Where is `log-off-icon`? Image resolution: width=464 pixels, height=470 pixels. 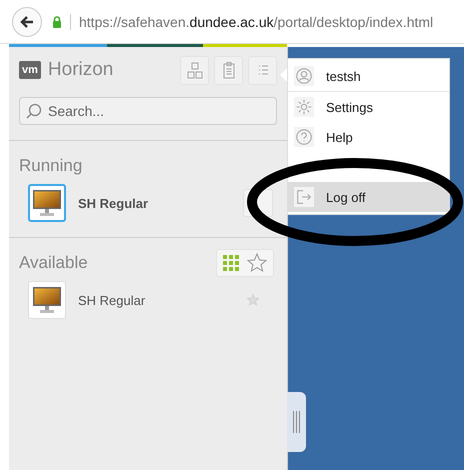 log-off-icon is located at coordinates (304, 197).